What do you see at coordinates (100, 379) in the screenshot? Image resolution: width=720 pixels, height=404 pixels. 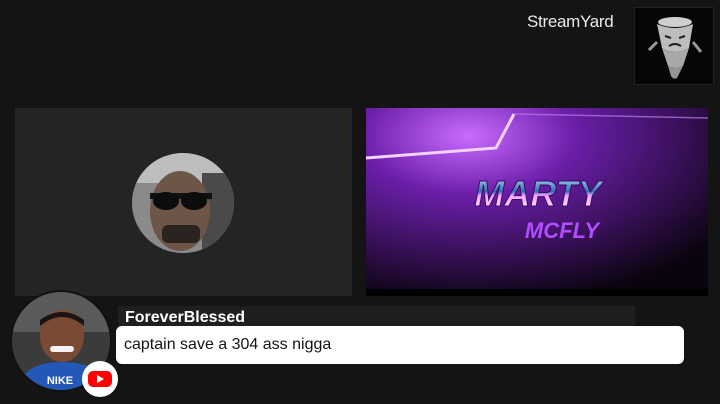 I see `youtube-icon` at bounding box center [100, 379].